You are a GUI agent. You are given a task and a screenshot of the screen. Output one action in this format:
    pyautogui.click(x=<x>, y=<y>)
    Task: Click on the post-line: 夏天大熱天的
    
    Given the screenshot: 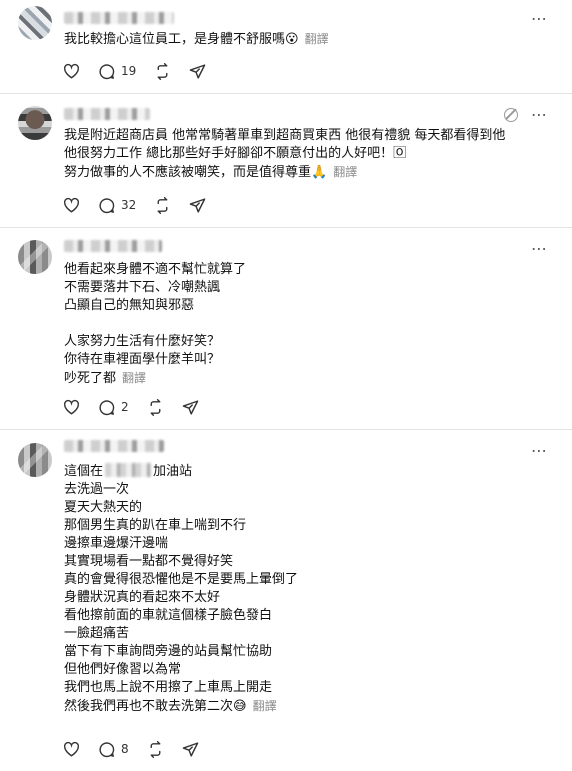 What is the action you would take?
    pyautogui.click(x=103, y=507)
    